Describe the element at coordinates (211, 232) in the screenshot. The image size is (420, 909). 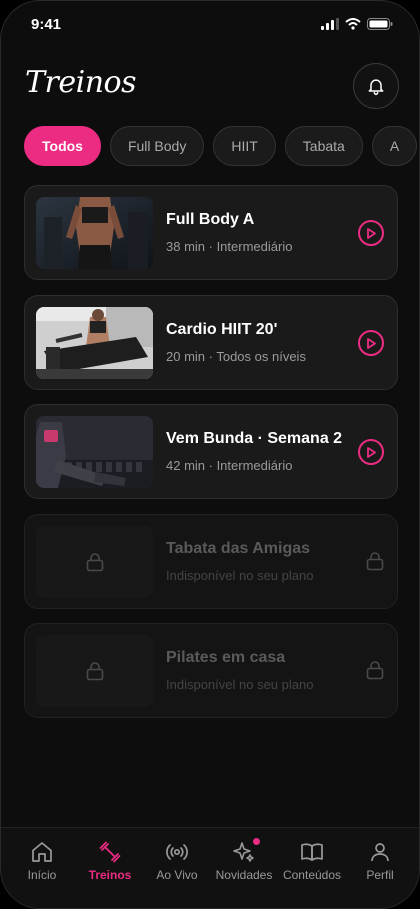
I see `workout-card: Full Body A 38 min · Intermediário` at that location.